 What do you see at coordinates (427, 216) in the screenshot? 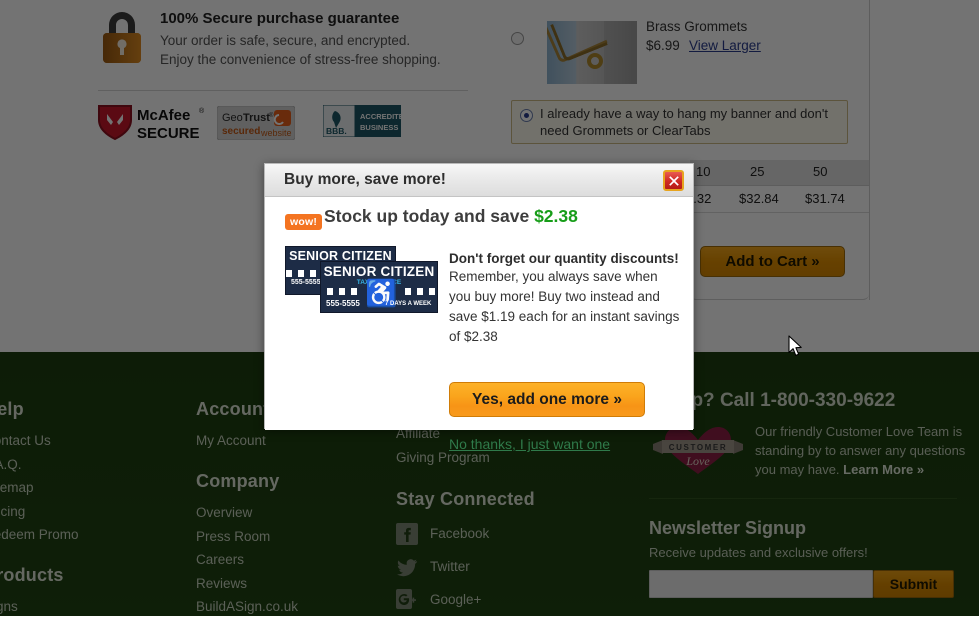
I see `modal-headline-text: Stock up today and save` at bounding box center [427, 216].